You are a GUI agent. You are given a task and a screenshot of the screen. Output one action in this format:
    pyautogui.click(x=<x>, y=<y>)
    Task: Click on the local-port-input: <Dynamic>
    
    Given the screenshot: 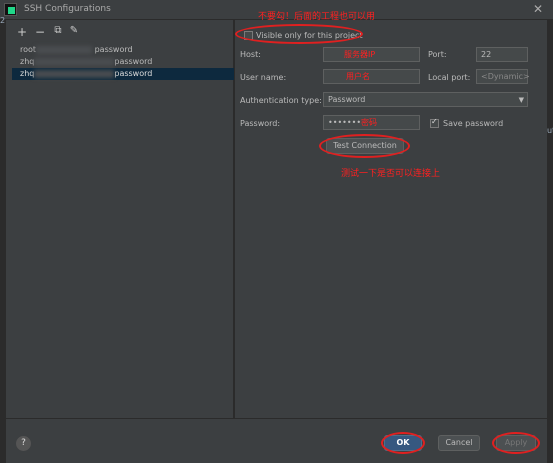 What is the action you would take?
    pyautogui.click(x=503, y=76)
    